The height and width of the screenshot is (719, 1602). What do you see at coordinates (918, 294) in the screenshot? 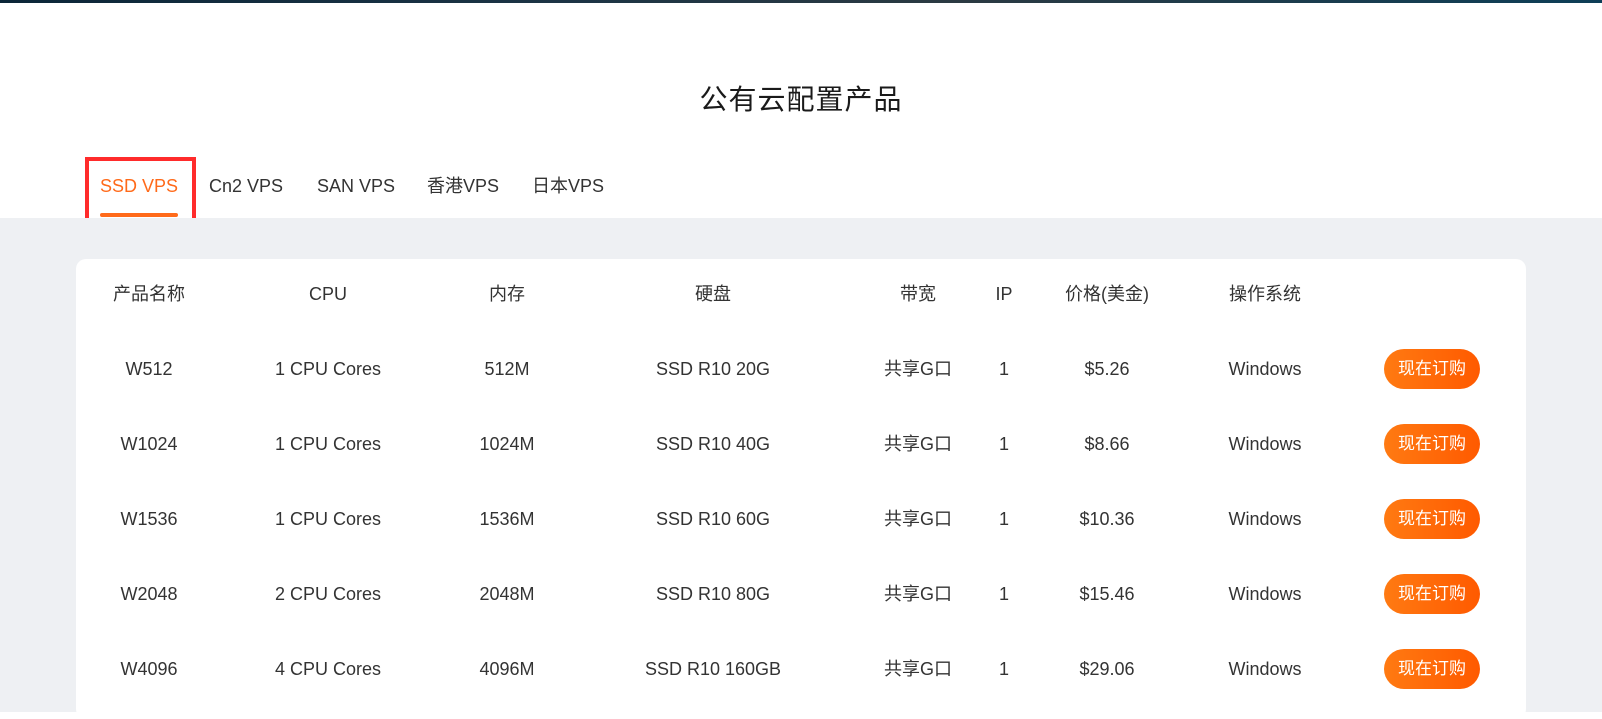
I see `header-bandwidth: 带宽` at bounding box center [918, 294].